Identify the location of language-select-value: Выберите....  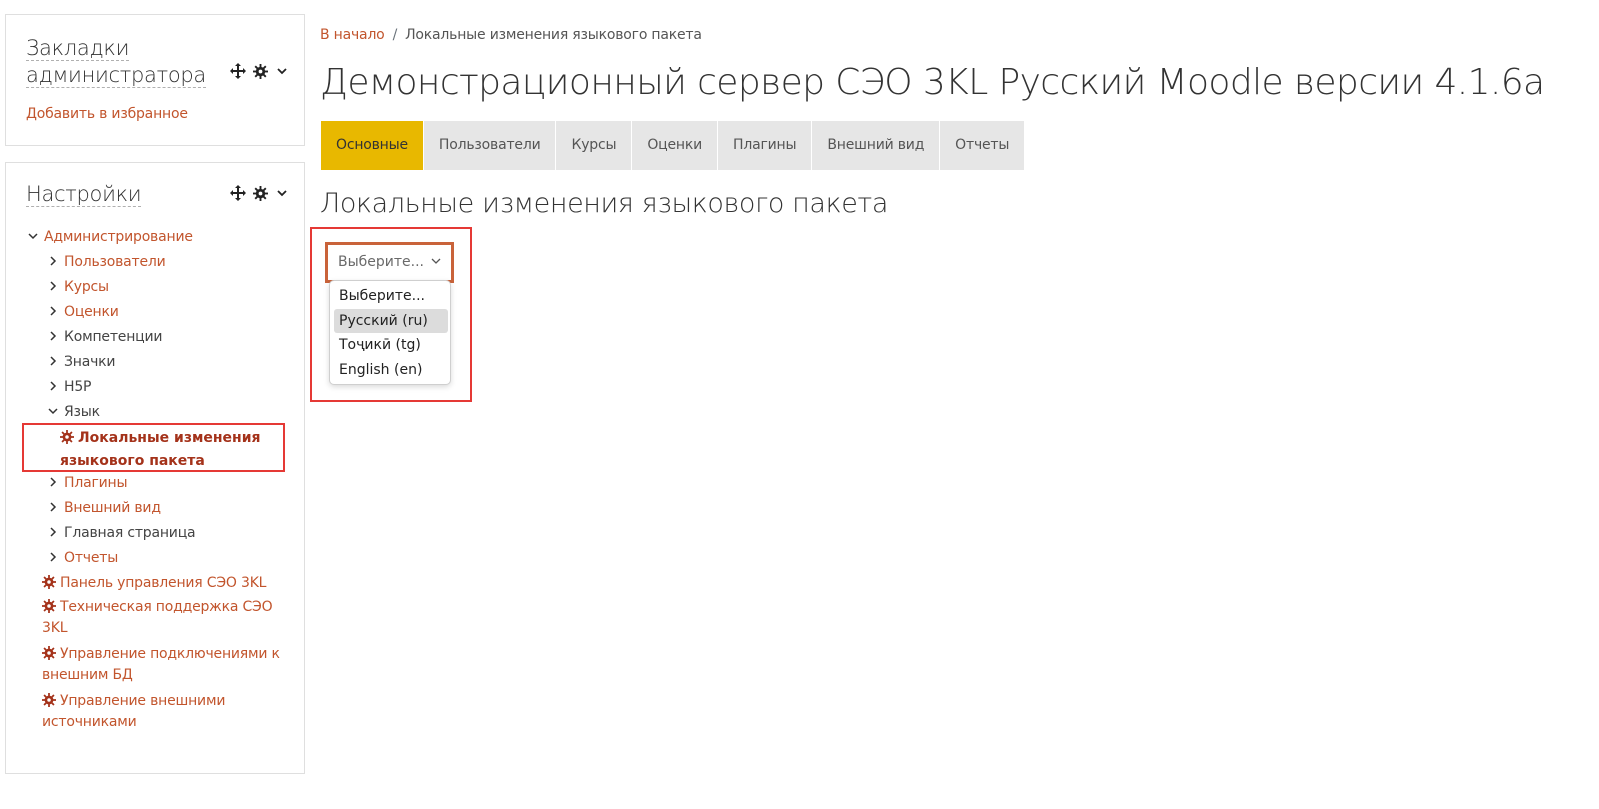
(381, 262).